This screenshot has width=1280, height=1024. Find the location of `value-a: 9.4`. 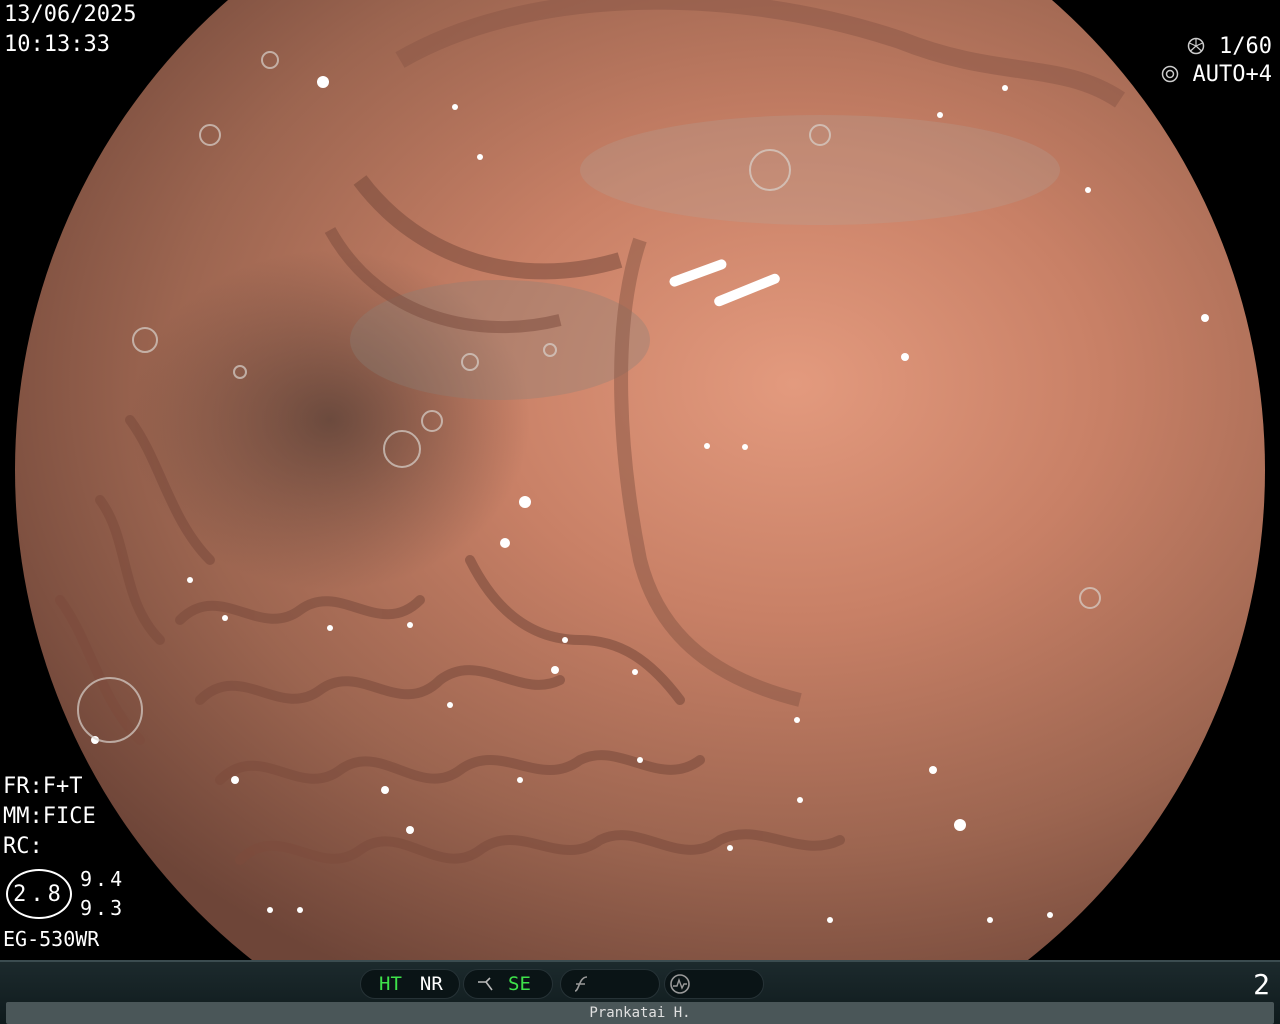

value-a: 9.4 is located at coordinates (103, 879).